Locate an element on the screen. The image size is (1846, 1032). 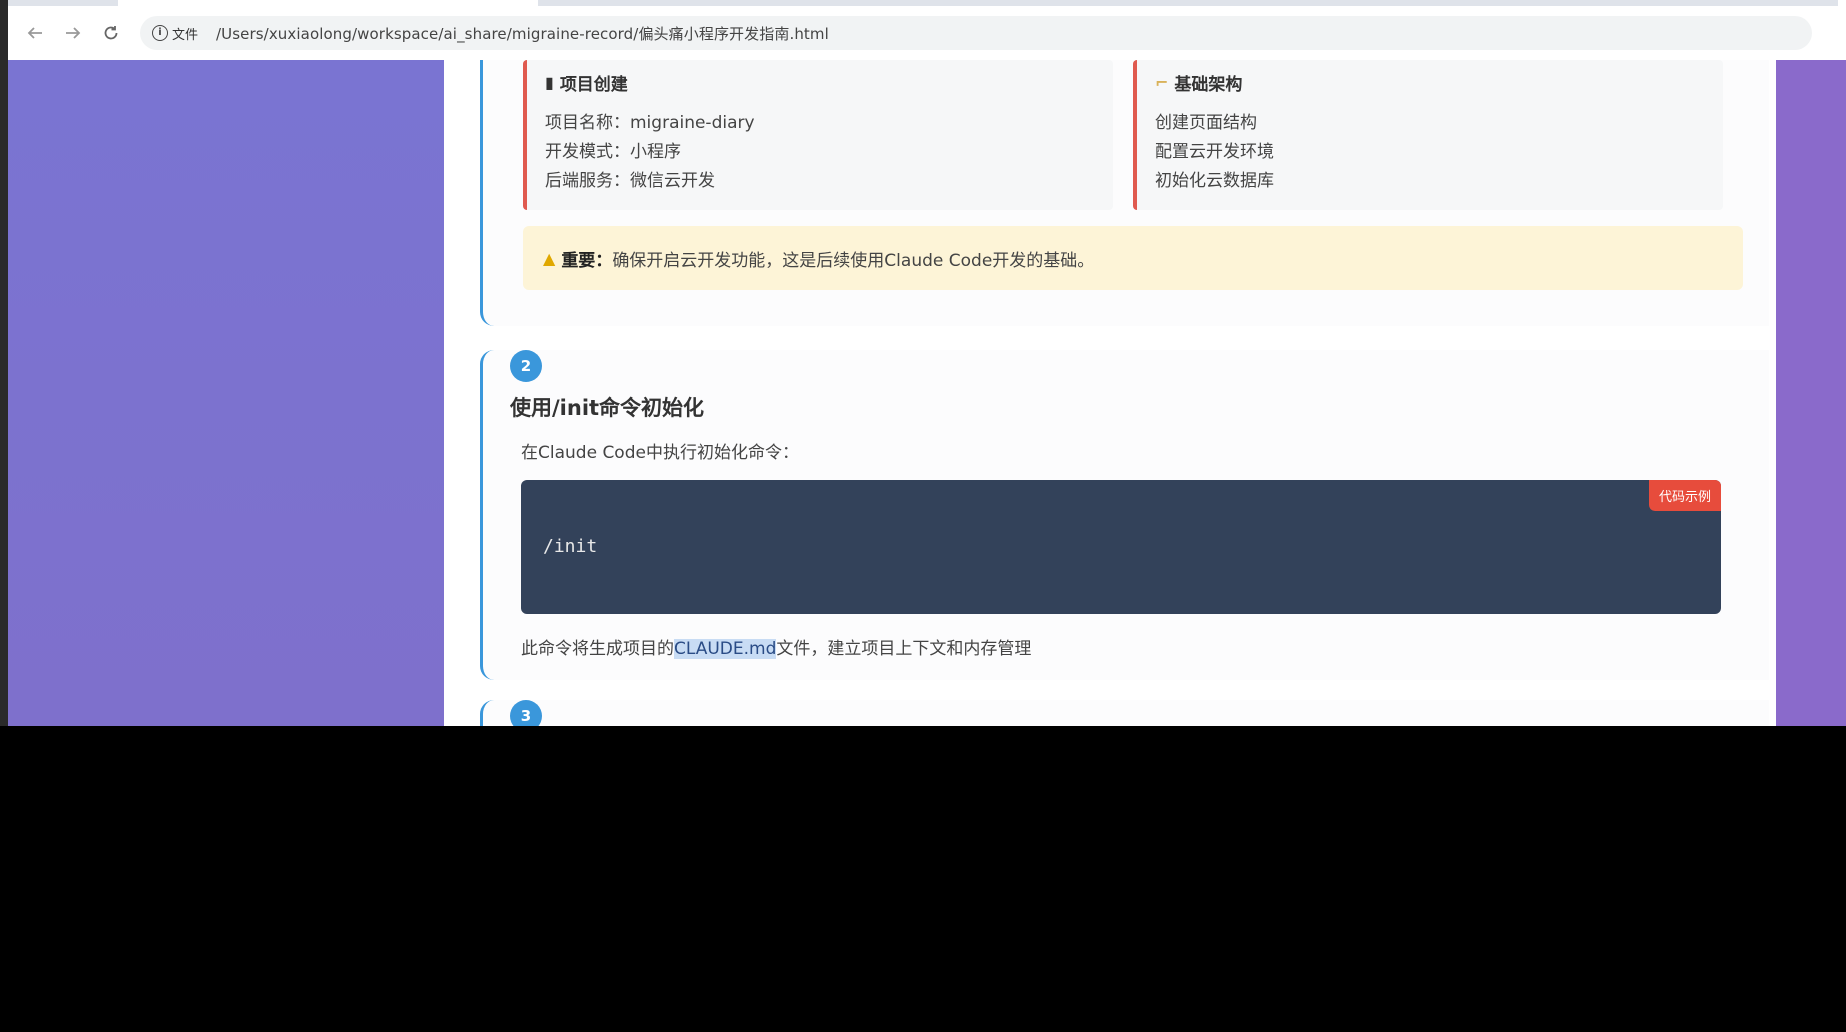
step-number-badge: 2 is located at coordinates (526, 366).